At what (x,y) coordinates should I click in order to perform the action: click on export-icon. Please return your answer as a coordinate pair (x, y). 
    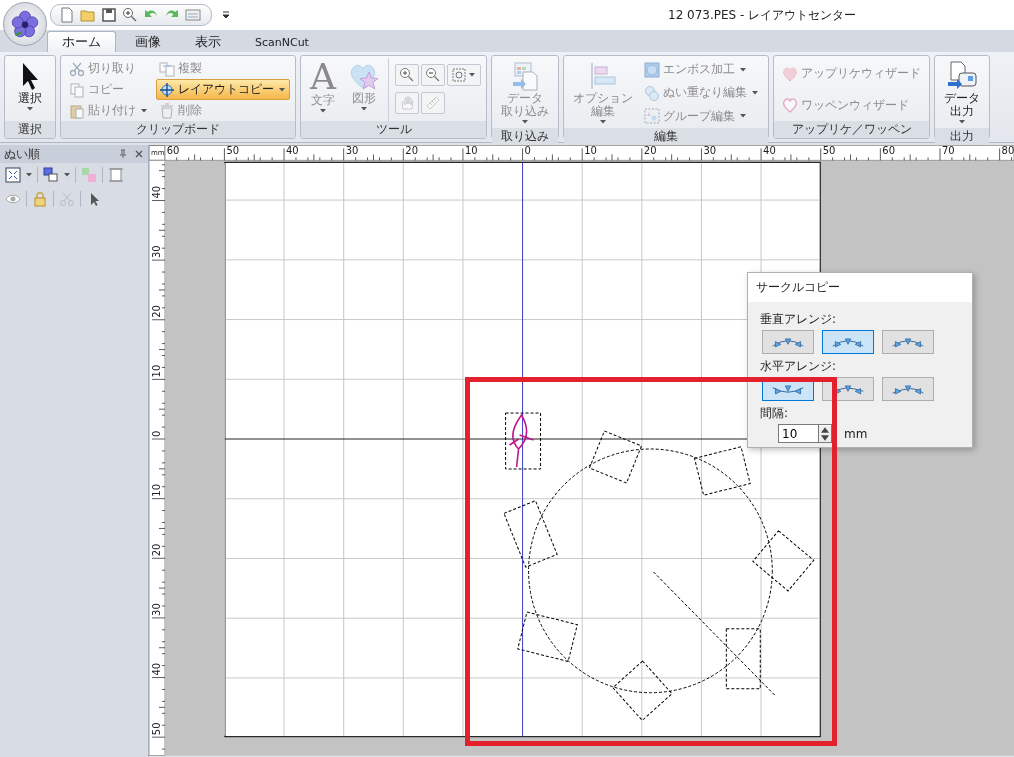
    Looking at the image, I should click on (962, 76).